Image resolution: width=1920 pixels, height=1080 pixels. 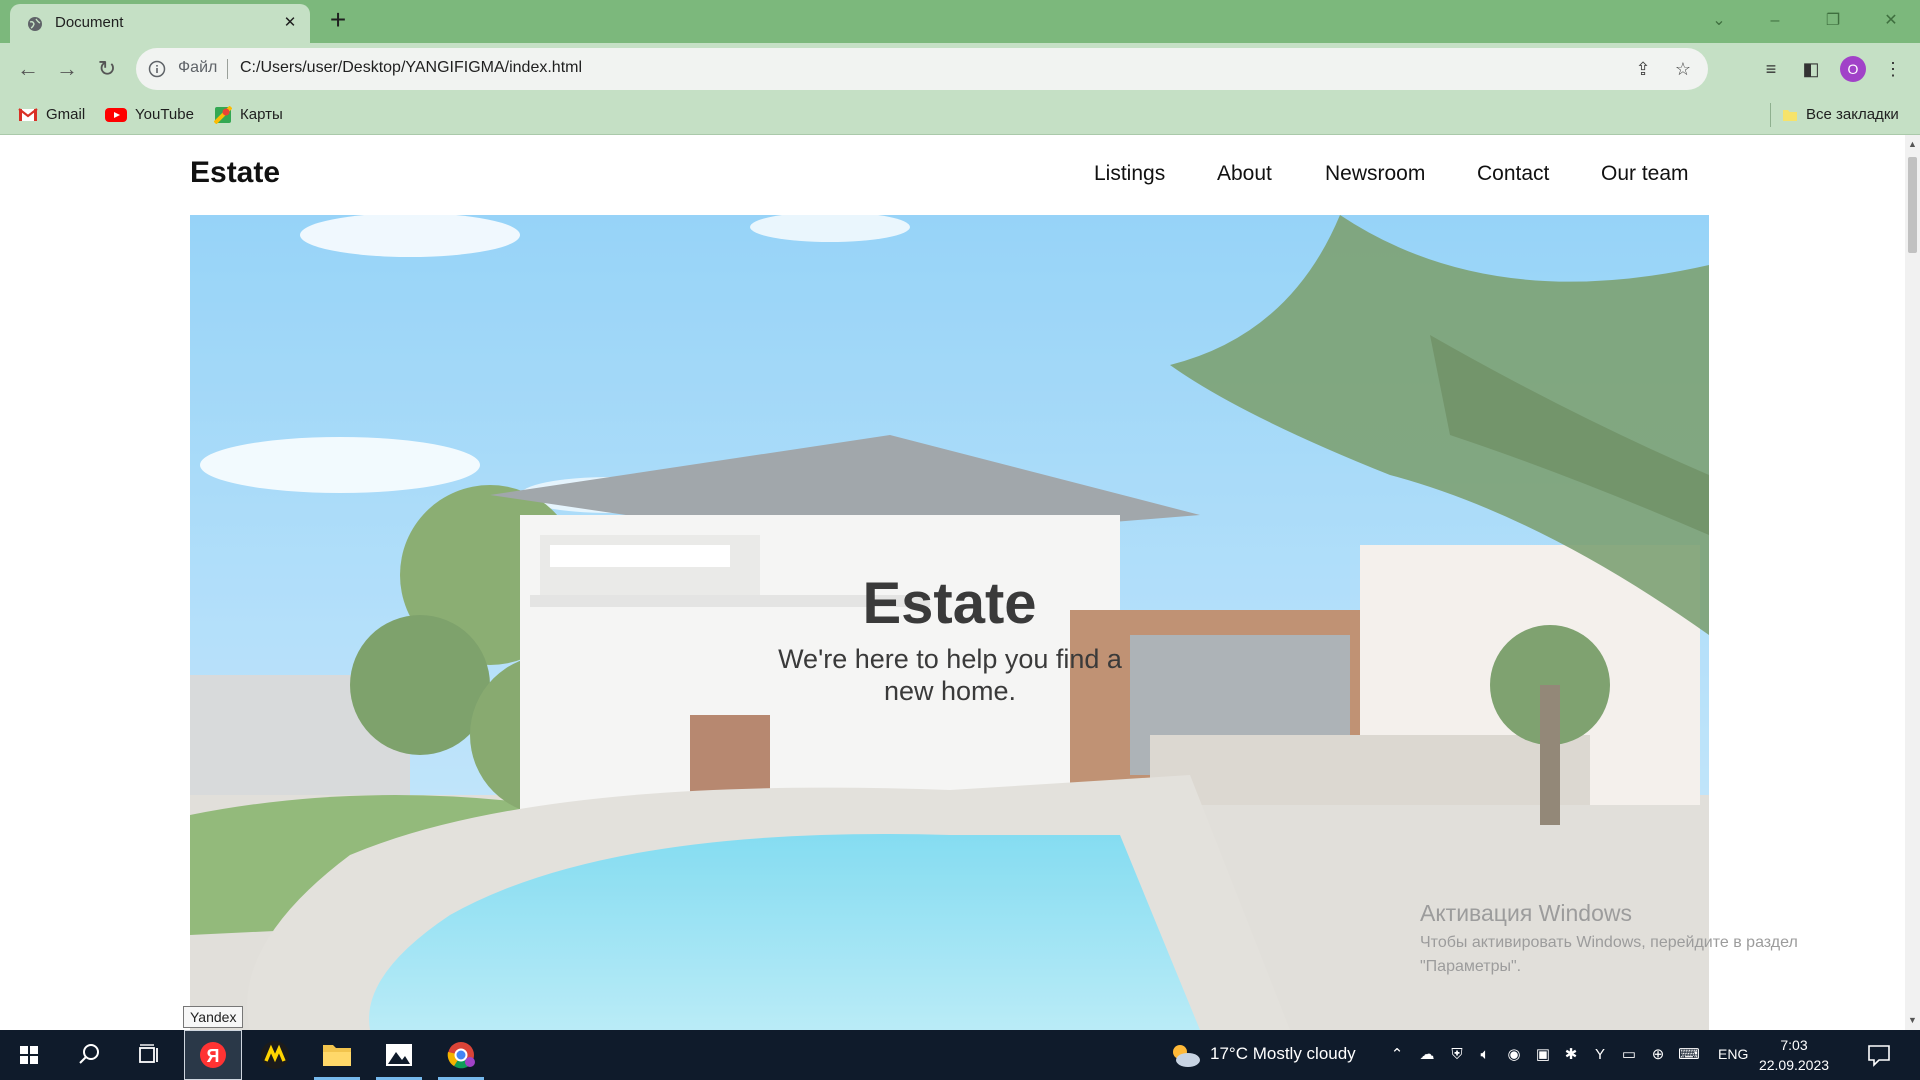 What do you see at coordinates (1794, 1065) in the screenshot?
I see `clock-date: 22.09.2023` at bounding box center [1794, 1065].